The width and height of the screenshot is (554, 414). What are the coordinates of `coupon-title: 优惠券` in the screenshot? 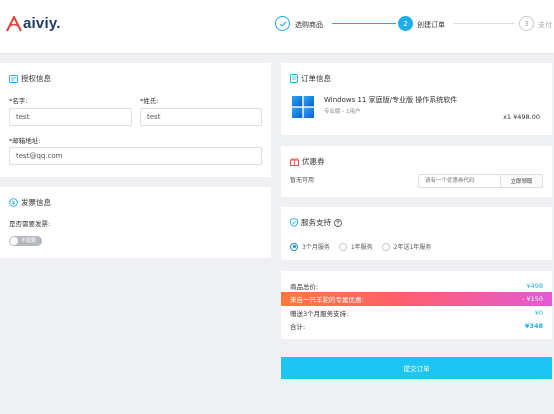 It's located at (307, 161).